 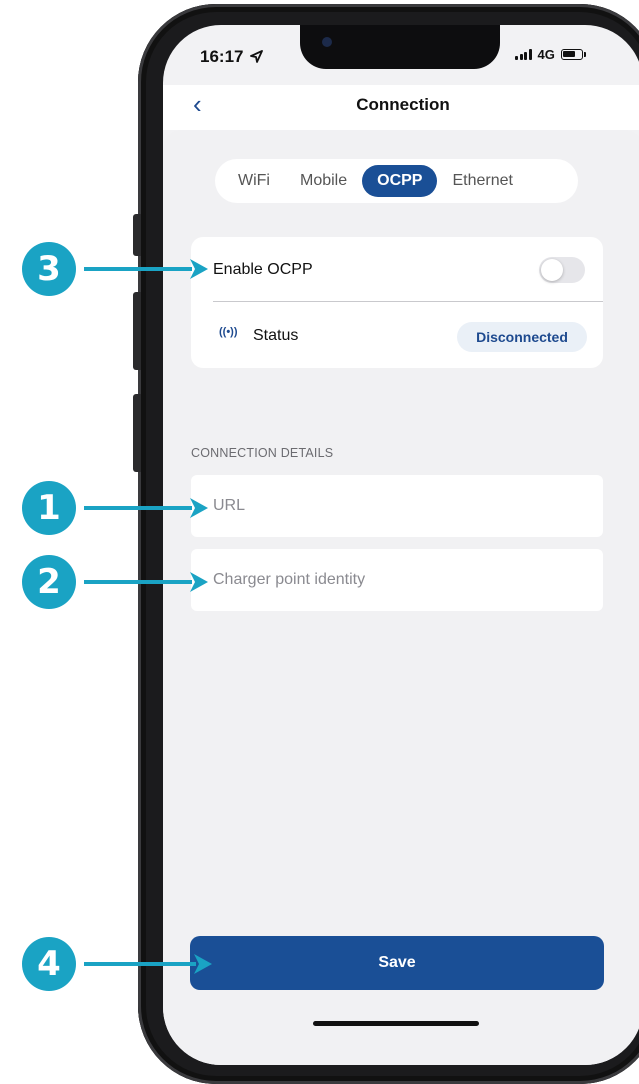 What do you see at coordinates (148, 616) in the screenshot?
I see `annotation-arrows` at bounding box center [148, 616].